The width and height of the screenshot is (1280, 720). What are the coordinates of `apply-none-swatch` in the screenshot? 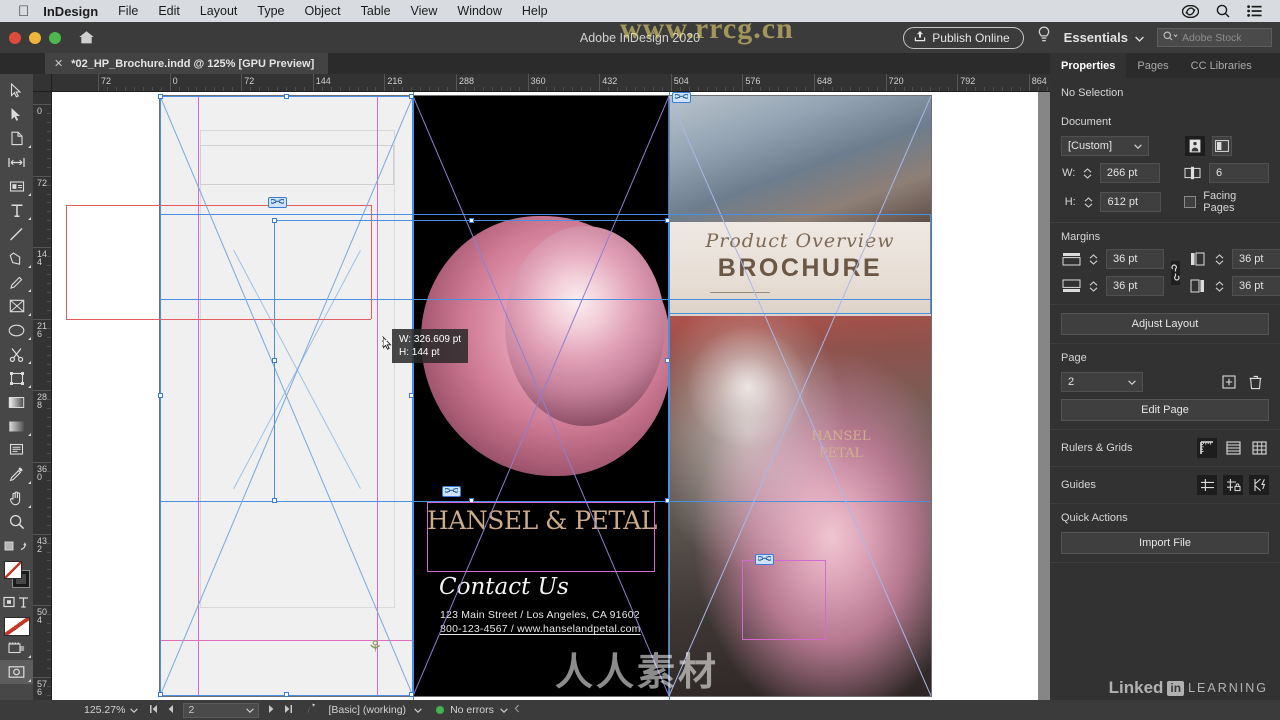 It's located at (16, 626).